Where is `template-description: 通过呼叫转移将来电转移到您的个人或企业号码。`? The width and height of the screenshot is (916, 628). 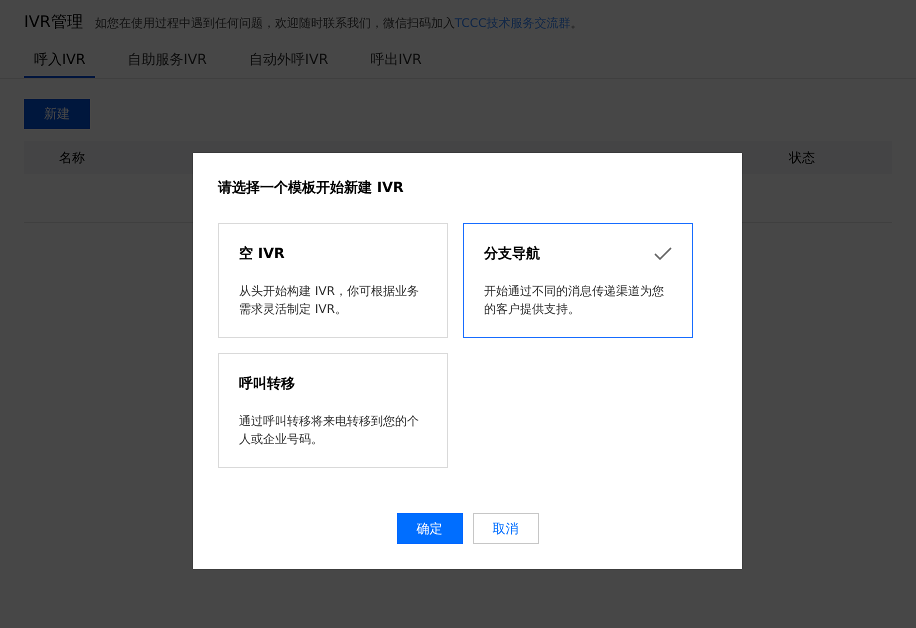
template-description: 通过呼叫转移将来电转移到您的个人或企业号码。 is located at coordinates (329, 430).